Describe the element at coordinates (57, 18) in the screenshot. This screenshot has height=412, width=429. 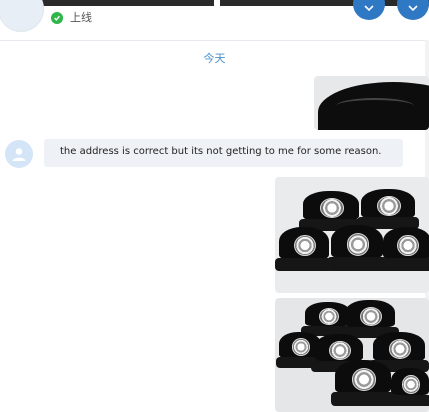
I see `online-status-icon` at that location.